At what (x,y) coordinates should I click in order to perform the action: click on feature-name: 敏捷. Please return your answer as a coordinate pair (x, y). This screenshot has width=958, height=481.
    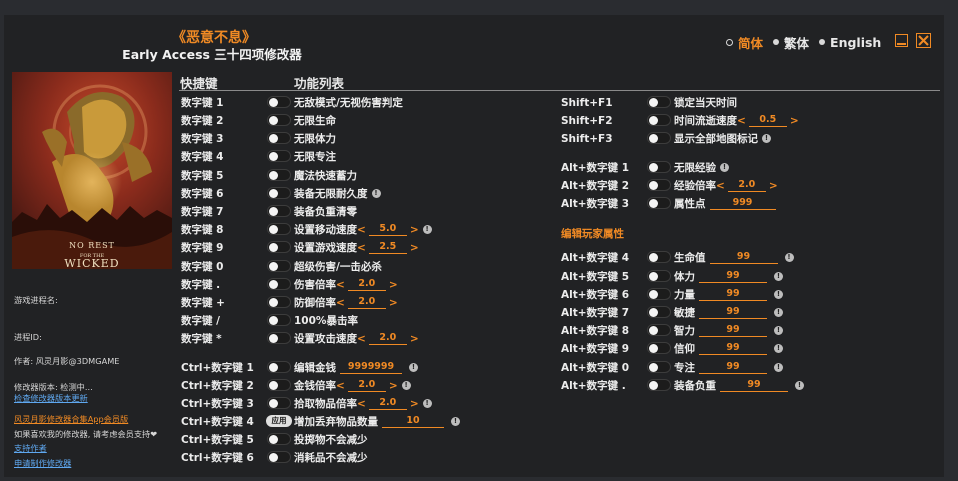
    Looking at the image, I should click on (684, 313).